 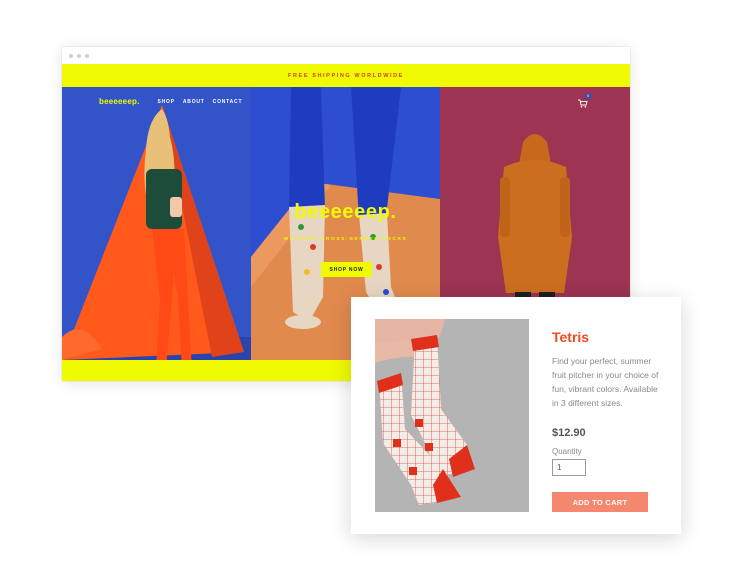 I want to click on woman-orange-paper-image, so click(x=156, y=223).